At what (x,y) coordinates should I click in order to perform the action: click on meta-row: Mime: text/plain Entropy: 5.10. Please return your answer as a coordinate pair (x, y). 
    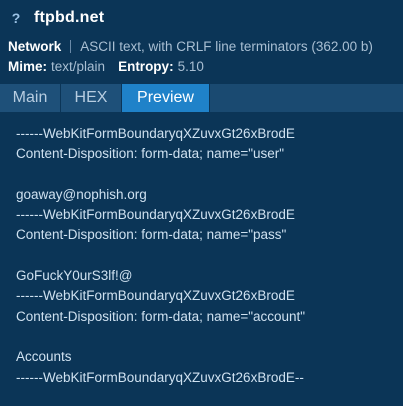
    Looking at the image, I should click on (201, 66).